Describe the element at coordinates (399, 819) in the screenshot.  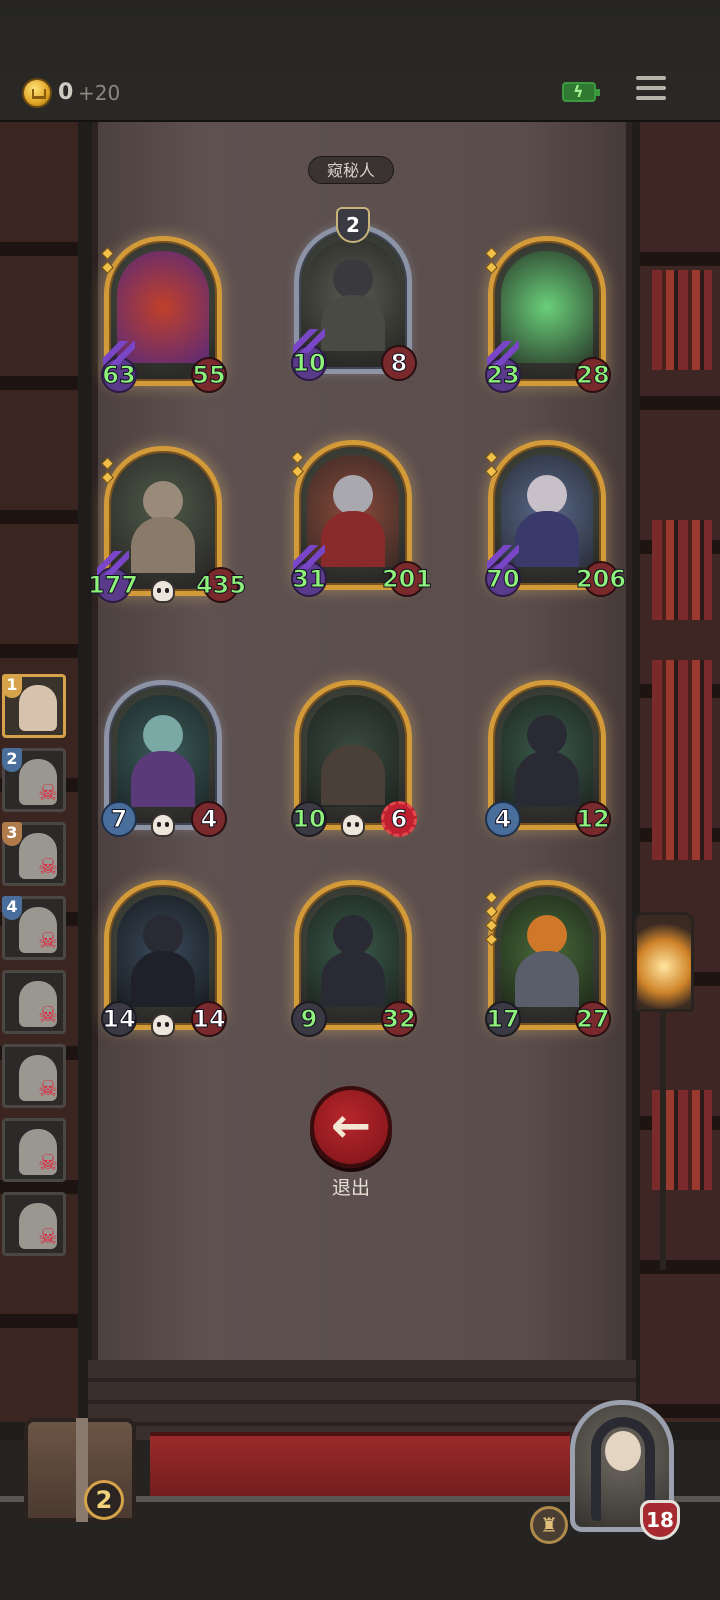
I see `health-stat: 6` at that location.